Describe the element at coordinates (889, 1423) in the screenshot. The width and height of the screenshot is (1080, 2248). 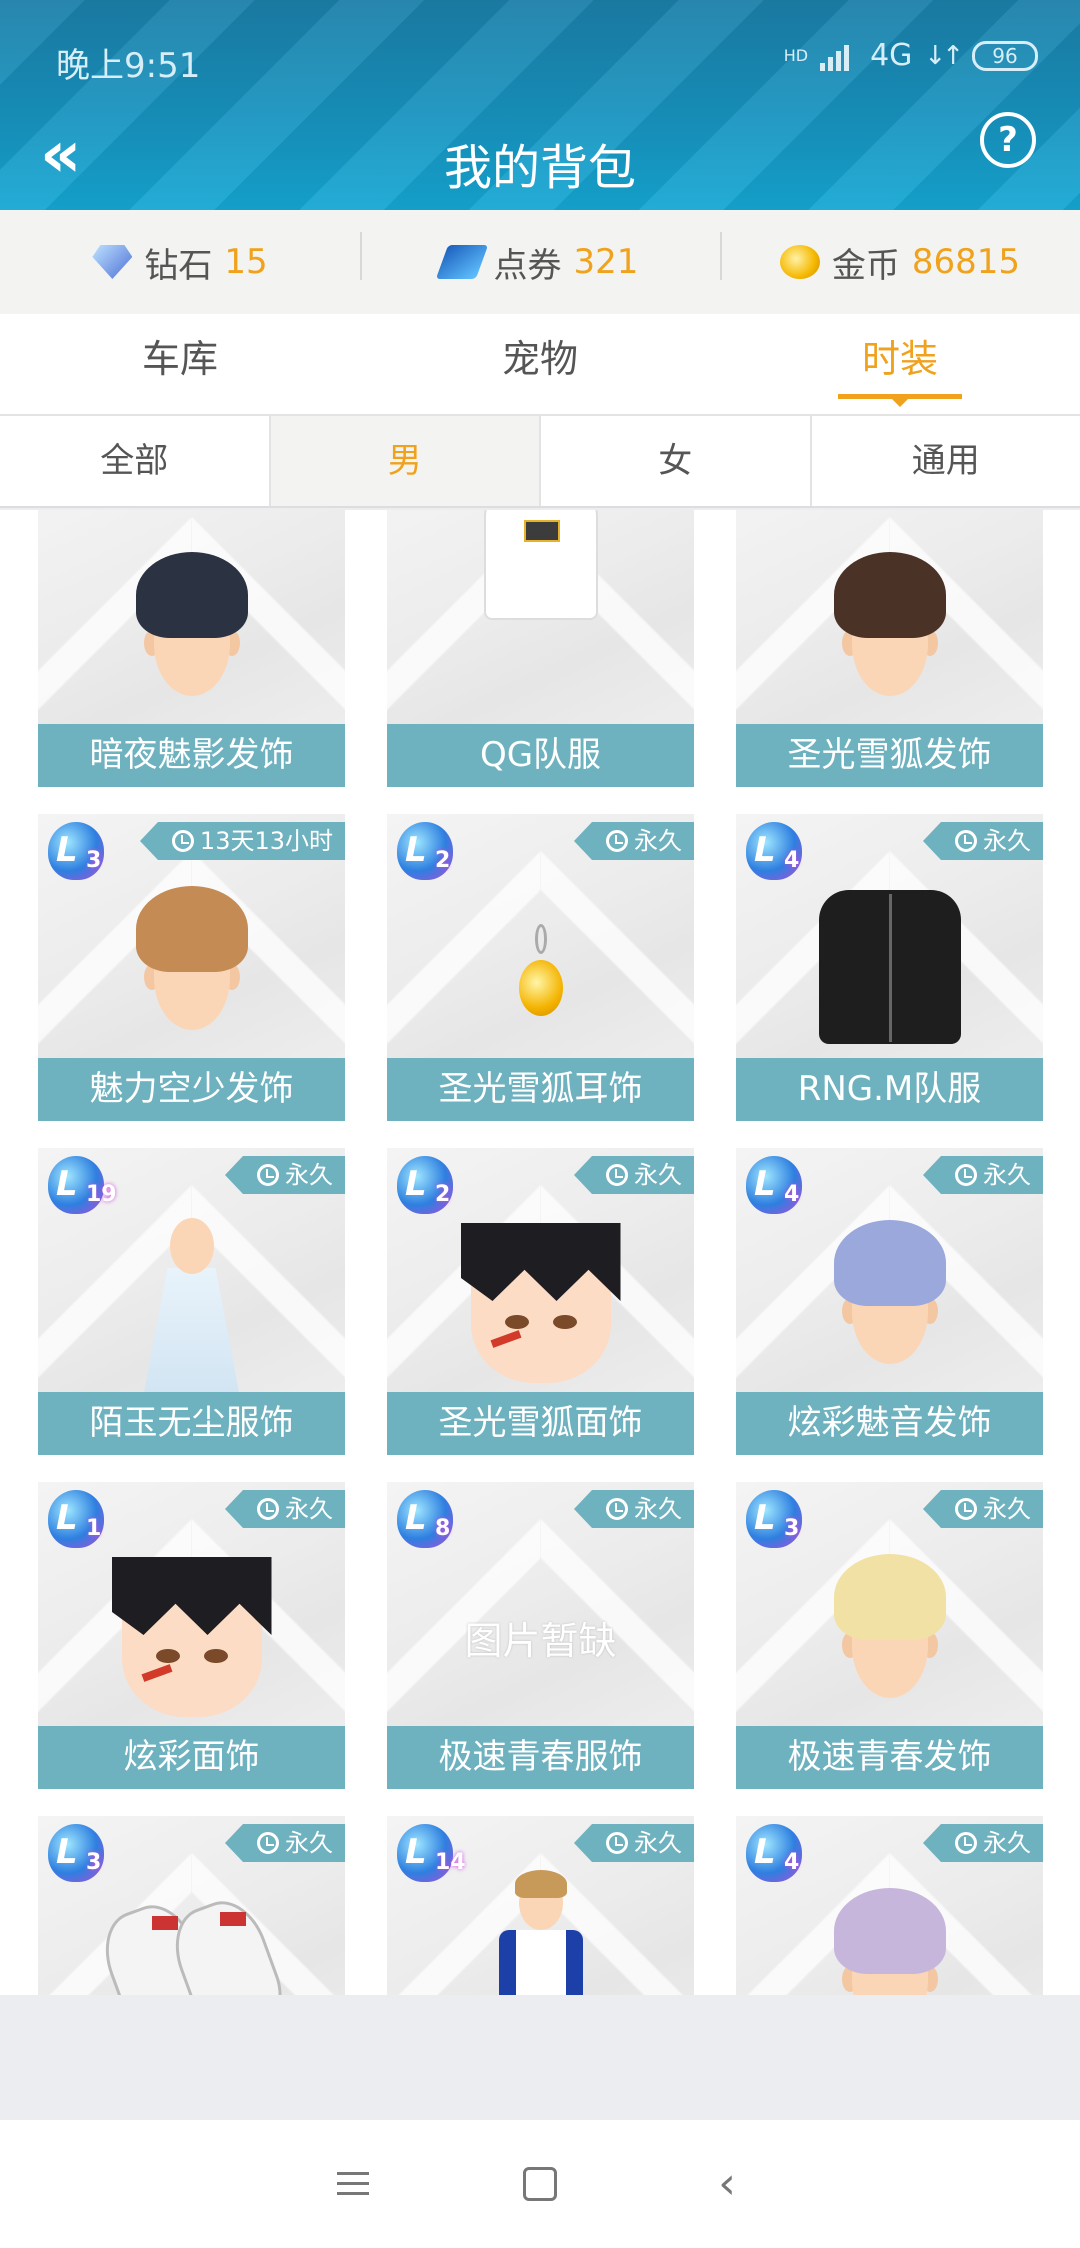
I see `item-name: 炫彩魅音发饰` at that location.